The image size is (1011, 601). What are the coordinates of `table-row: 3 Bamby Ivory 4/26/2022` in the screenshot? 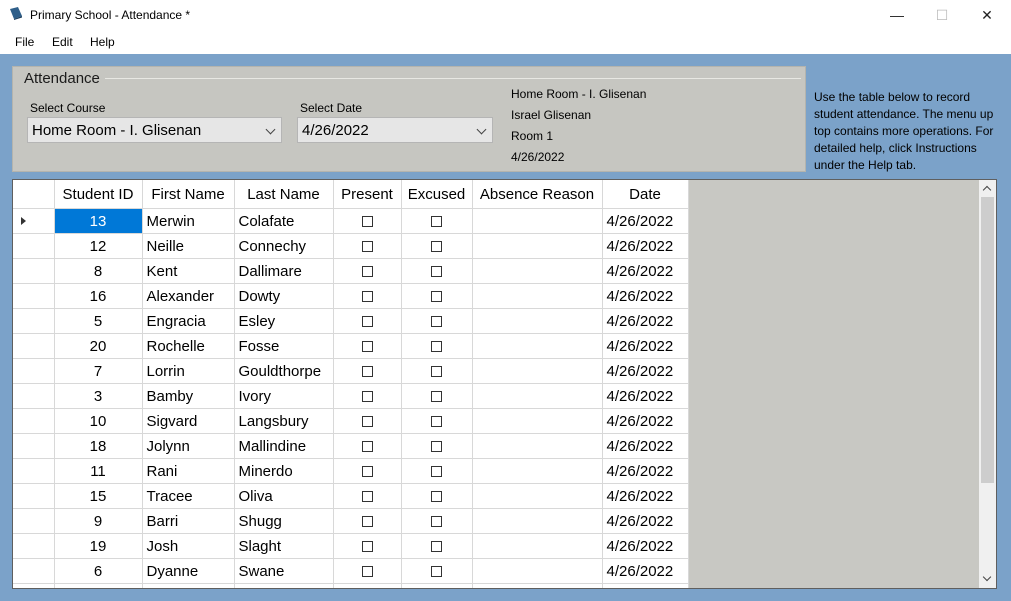 It's located at (351, 396).